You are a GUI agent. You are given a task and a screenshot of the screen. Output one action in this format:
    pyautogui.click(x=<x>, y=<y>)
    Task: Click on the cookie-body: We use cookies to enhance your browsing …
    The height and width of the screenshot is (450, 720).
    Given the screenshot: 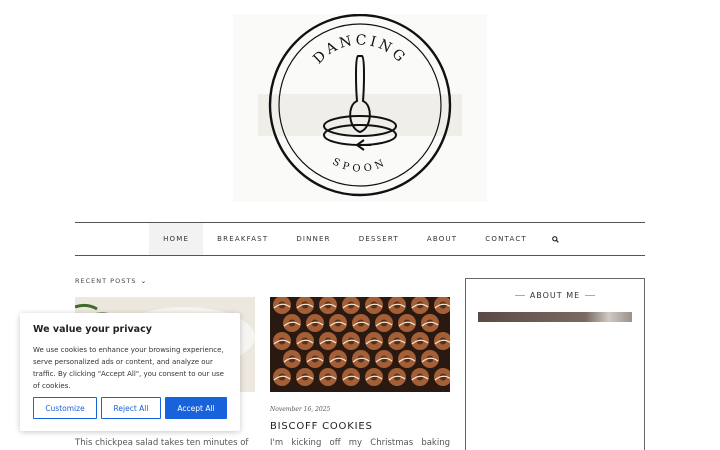 What is the action you would take?
    pyautogui.click(x=128, y=368)
    